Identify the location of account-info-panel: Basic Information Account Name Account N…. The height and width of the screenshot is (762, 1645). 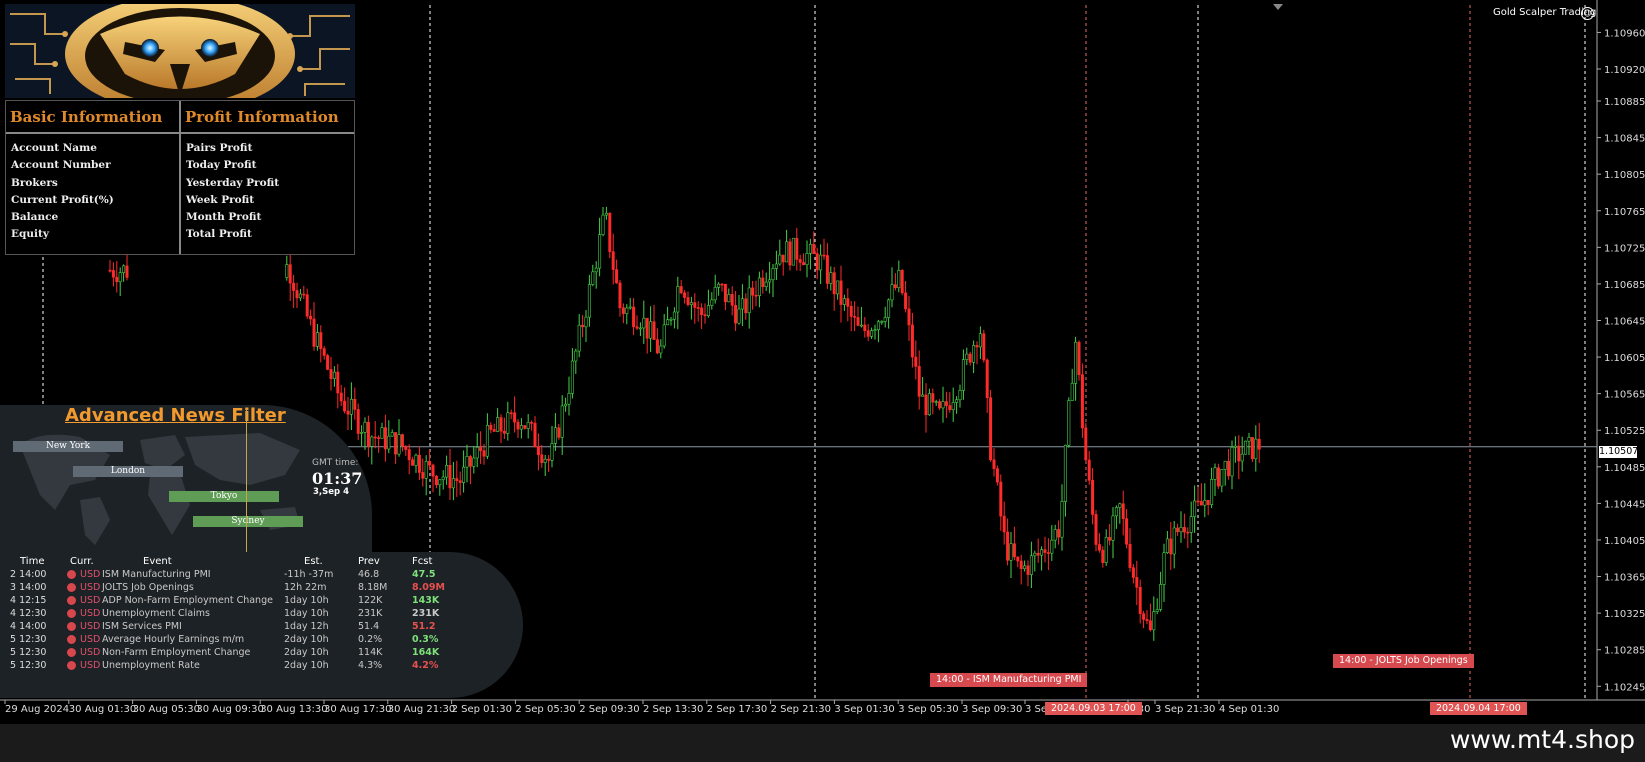
(180, 177).